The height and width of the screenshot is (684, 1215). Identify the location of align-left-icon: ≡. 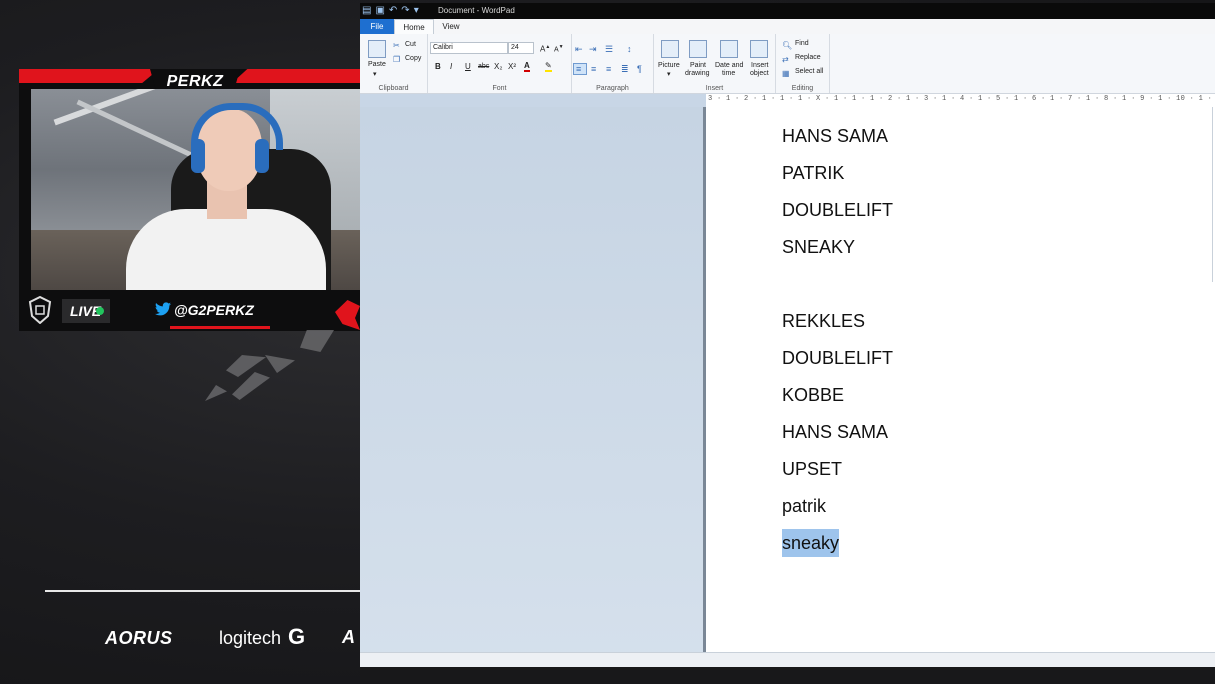
(579, 69).